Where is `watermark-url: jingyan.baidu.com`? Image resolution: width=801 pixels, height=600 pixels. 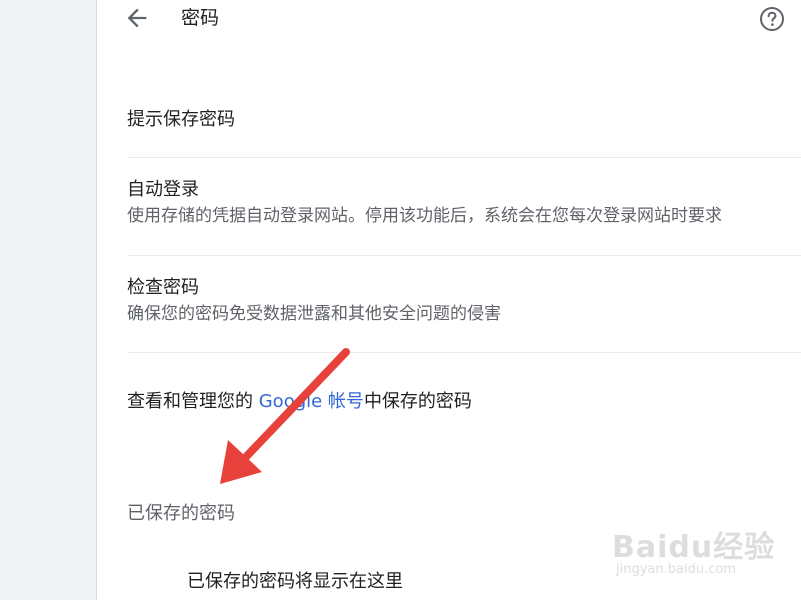
watermark-url: jingyan.baidu.com is located at coordinates (676, 569).